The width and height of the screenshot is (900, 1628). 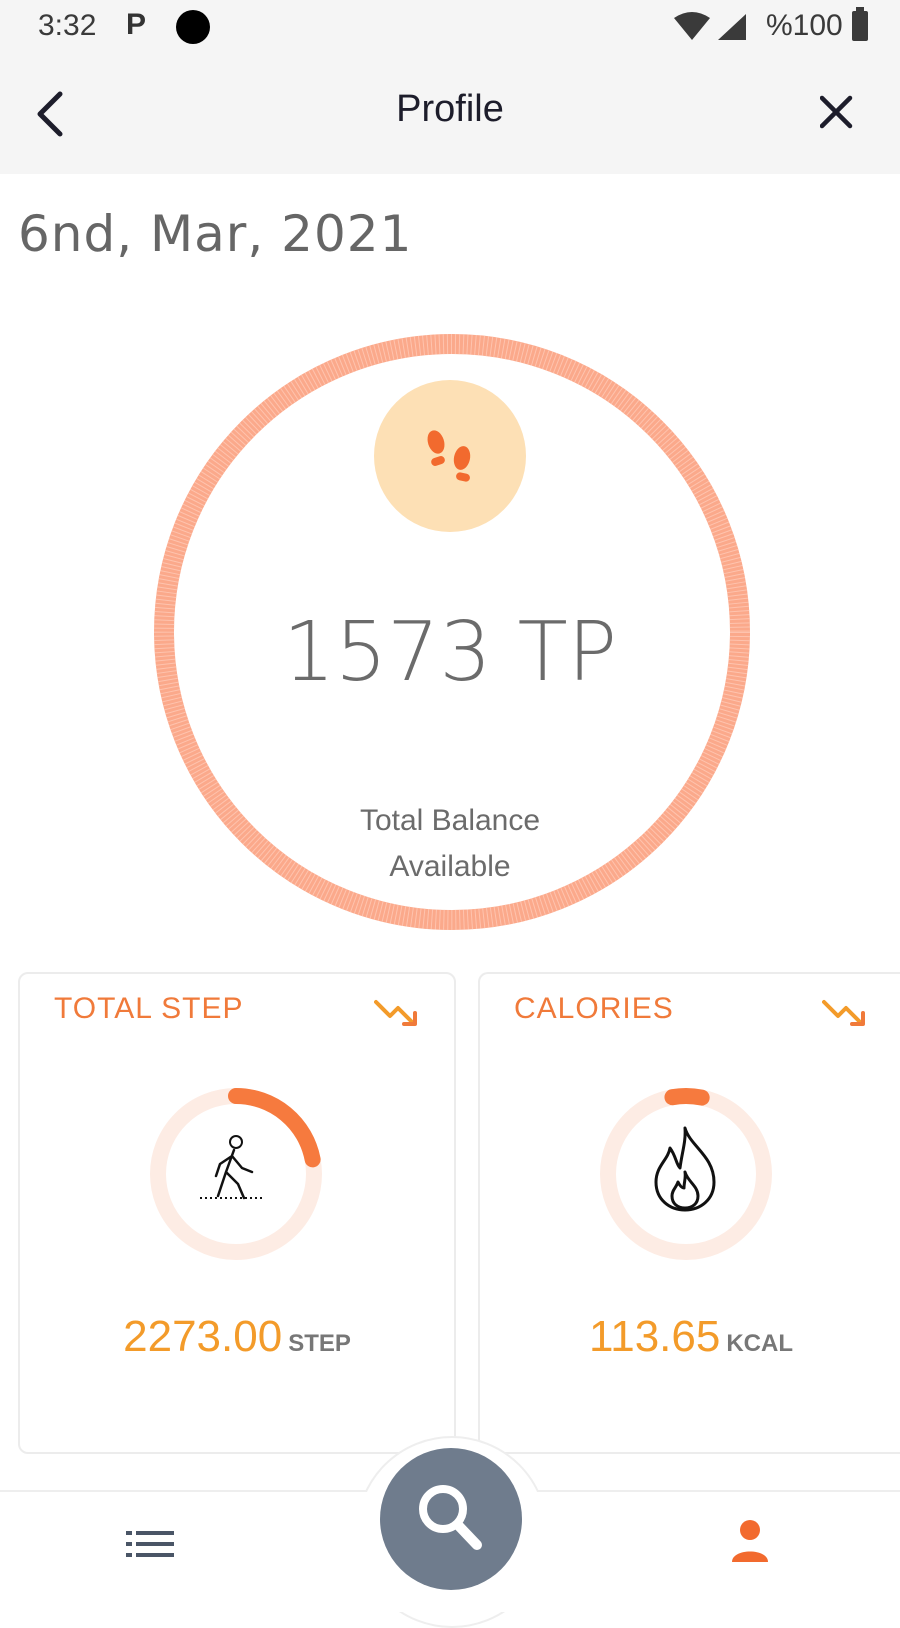 What do you see at coordinates (203, 1336) in the screenshot?
I see `steps-value: 2273.00` at bounding box center [203, 1336].